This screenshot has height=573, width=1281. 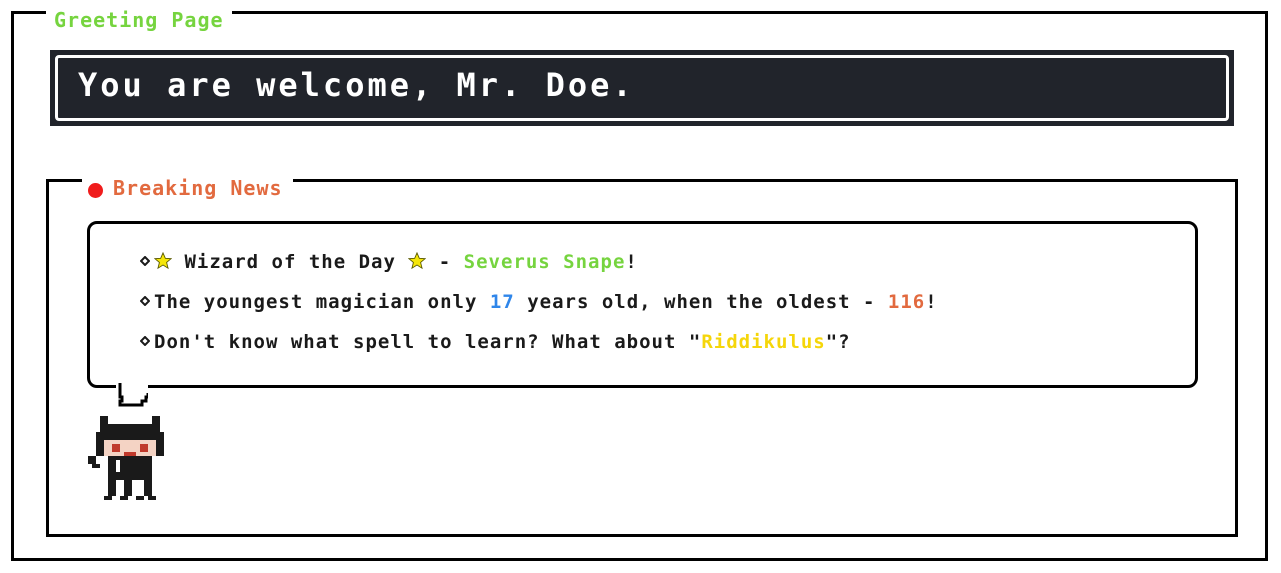 What do you see at coordinates (322, 302) in the screenshot?
I see `news-text: The youngest magician only` at bounding box center [322, 302].